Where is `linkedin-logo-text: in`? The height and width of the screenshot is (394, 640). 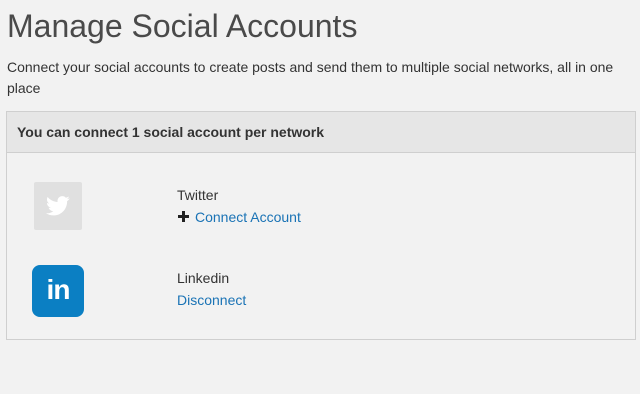
linkedin-logo-text: in is located at coordinates (58, 289).